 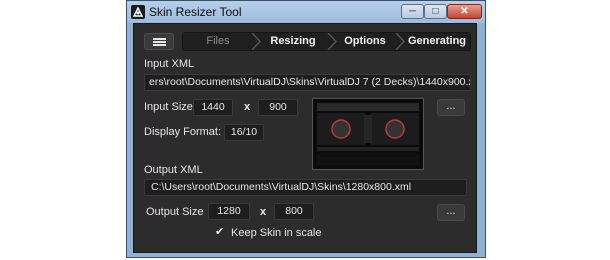 What do you see at coordinates (263, 212) in the screenshot?
I see `output-size-x-label: x` at bounding box center [263, 212].